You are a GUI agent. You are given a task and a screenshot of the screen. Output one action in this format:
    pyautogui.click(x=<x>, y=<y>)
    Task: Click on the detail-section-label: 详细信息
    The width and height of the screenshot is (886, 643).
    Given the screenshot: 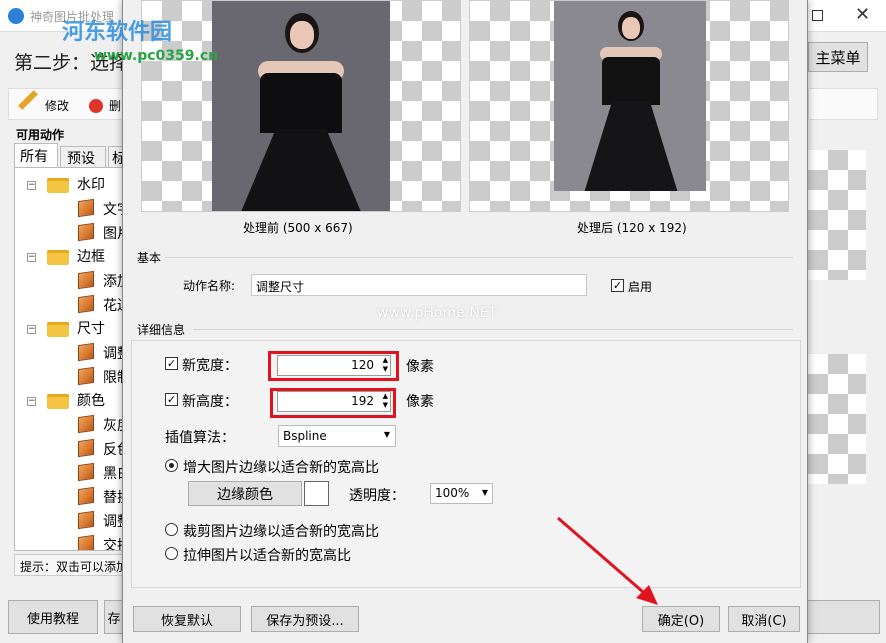 What is the action you would take?
    pyautogui.click(x=161, y=330)
    